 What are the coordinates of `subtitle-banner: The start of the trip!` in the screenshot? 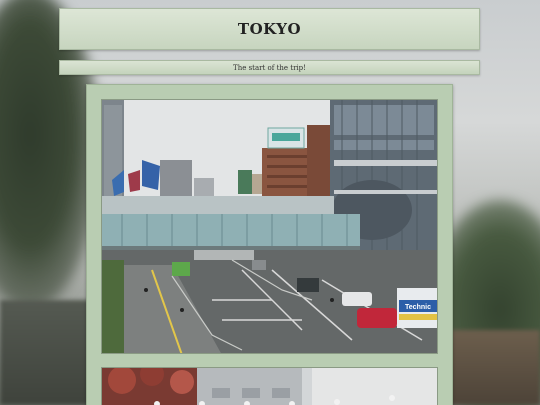 It's located at (269, 67).